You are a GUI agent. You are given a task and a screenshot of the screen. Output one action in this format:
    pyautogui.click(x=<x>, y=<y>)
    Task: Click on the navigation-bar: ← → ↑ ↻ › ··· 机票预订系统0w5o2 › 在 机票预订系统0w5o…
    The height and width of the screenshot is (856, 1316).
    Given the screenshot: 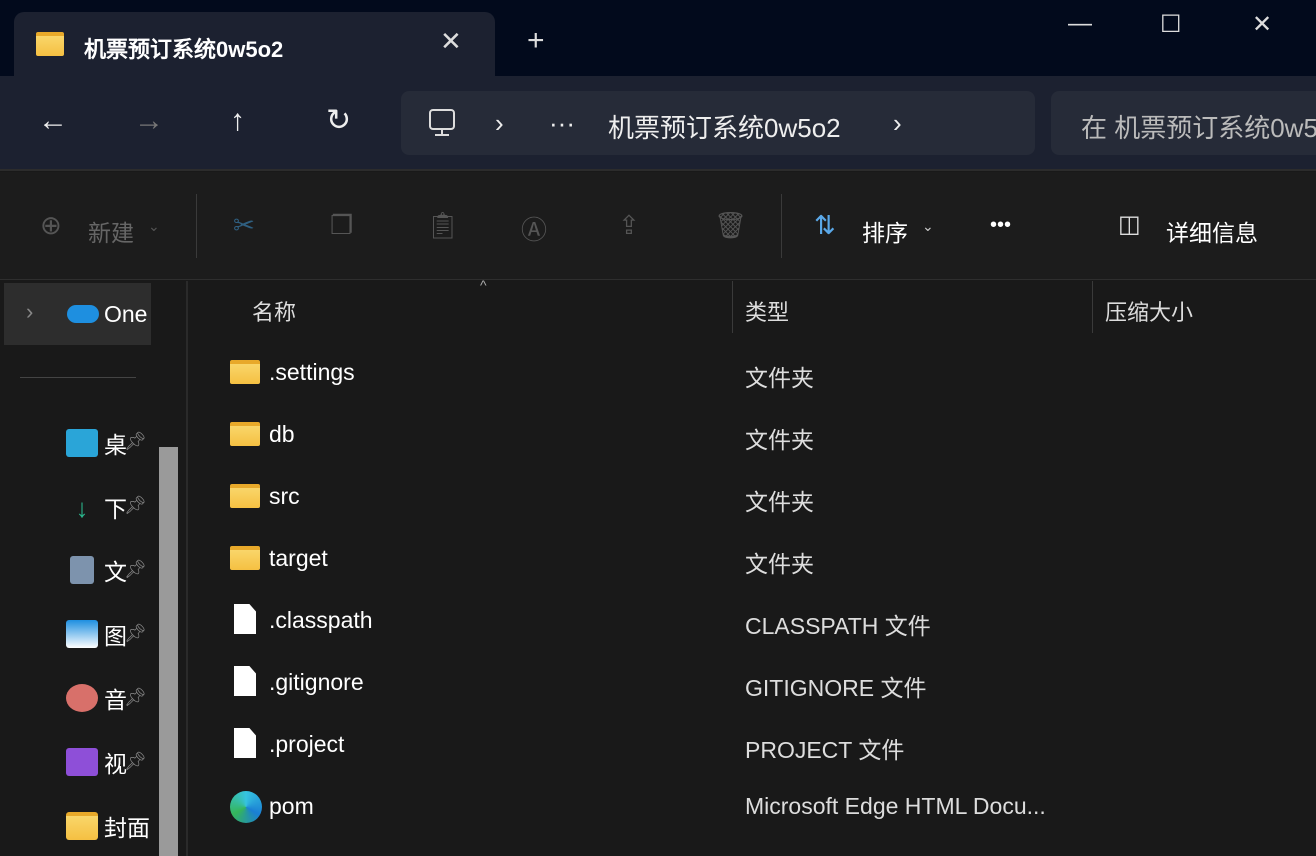 What is the action you would take?
    pyautogui.click(x=658, y=123)
    